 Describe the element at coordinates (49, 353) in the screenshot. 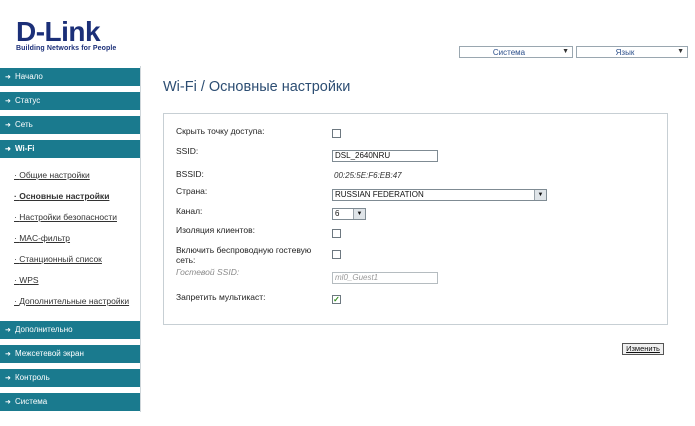

I see `sidebar-item-label: Межсетевой экран` at that location.